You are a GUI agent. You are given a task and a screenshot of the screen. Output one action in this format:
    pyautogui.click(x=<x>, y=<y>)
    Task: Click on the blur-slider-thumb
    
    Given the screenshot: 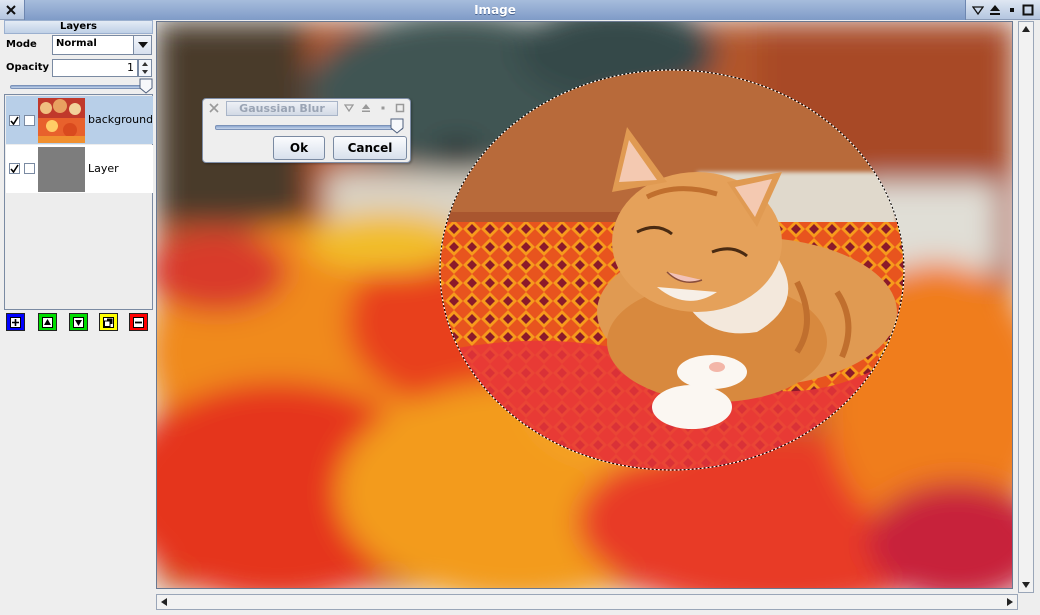 What is the action you would take?
    pyautogui.click(x=397, y=126)
    